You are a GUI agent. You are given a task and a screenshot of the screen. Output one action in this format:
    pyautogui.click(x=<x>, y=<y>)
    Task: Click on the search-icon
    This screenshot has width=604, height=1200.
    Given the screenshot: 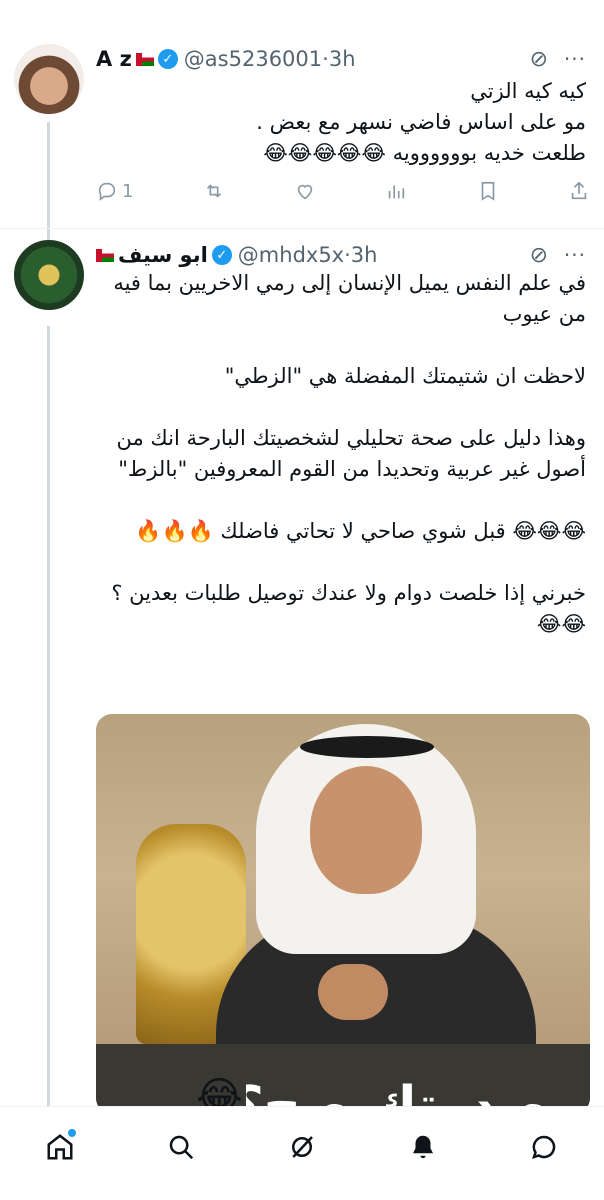 What is the action you would take?
    pyautogui.click(x=181, y=1147)
    